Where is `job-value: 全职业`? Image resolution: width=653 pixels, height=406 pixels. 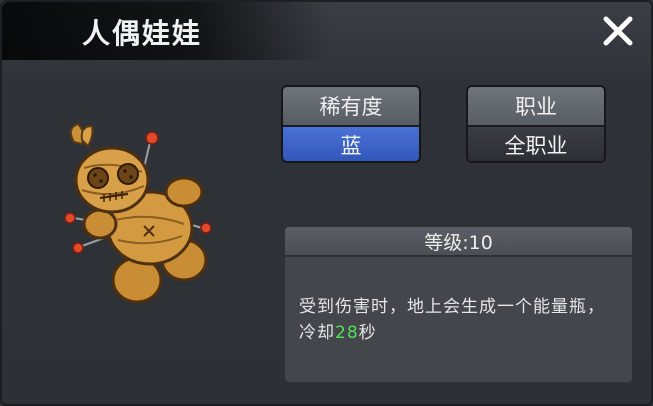 job-value: 全职业 is located at coordinates (536, 144).